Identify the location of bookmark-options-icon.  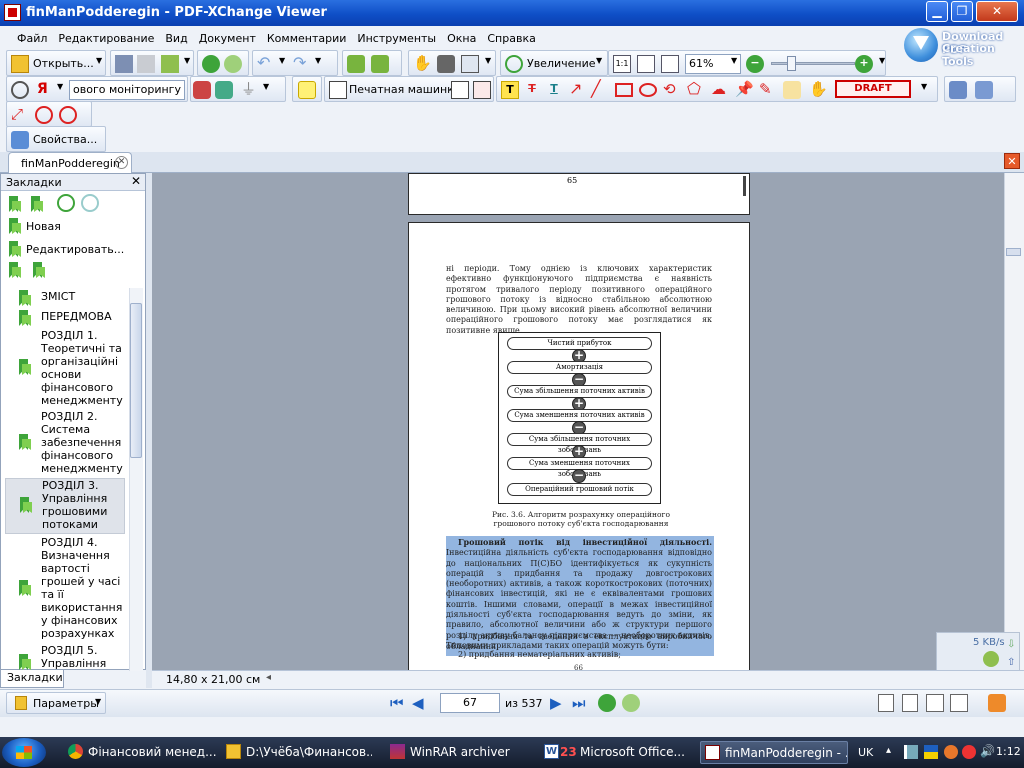
(38, 270).